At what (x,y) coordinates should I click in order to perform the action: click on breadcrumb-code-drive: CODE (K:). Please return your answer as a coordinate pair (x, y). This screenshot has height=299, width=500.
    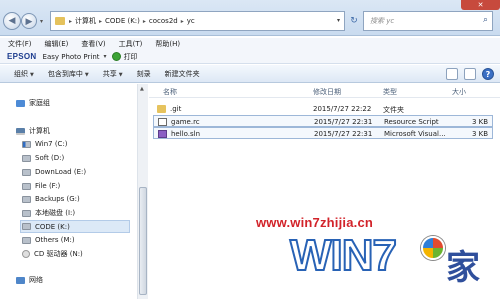
    Looking at the image, I should click on (122, 21).